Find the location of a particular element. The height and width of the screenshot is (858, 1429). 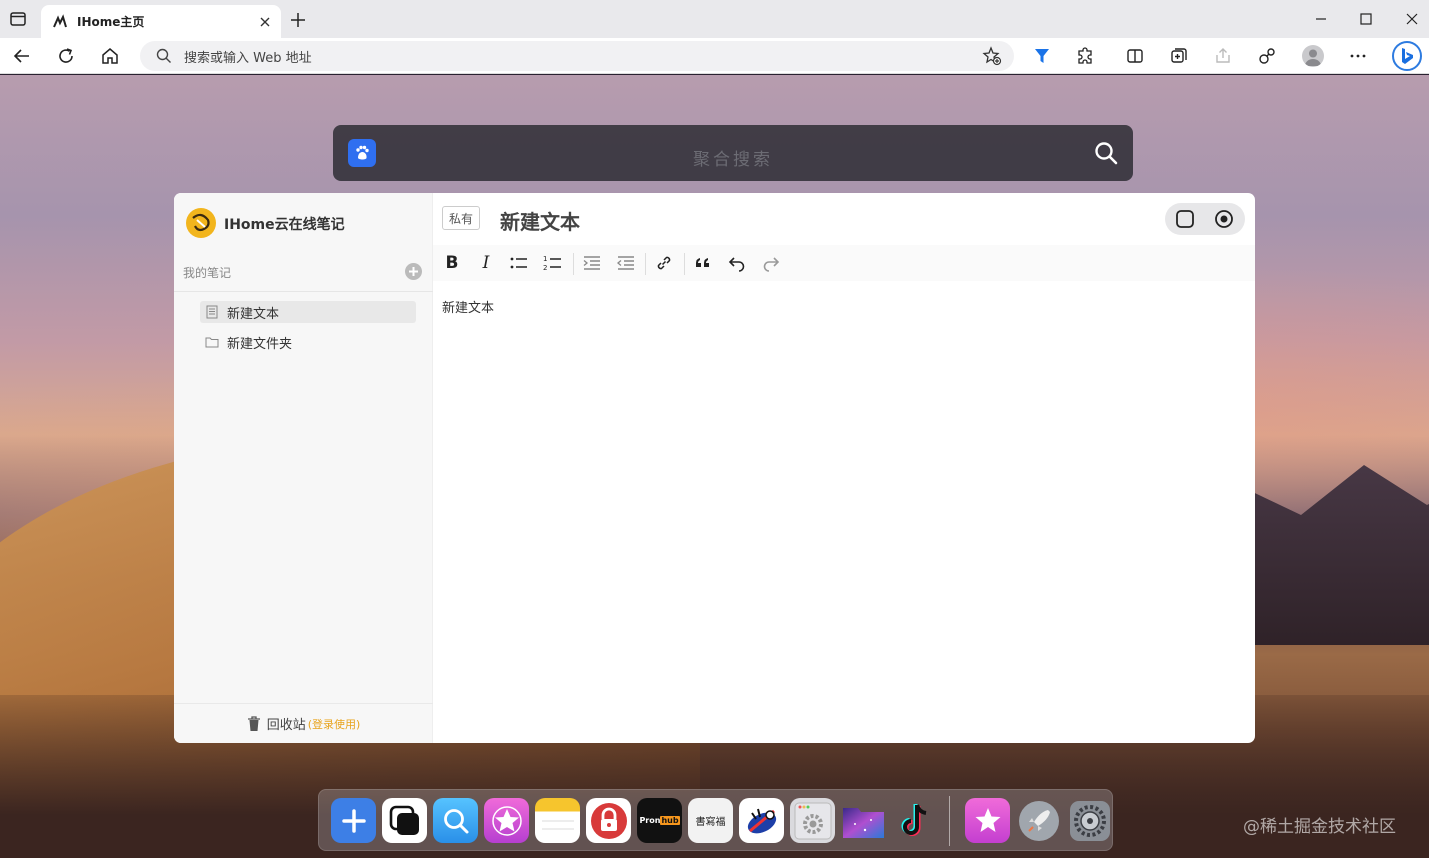

dock-separator is located at coordinates (949, 821).